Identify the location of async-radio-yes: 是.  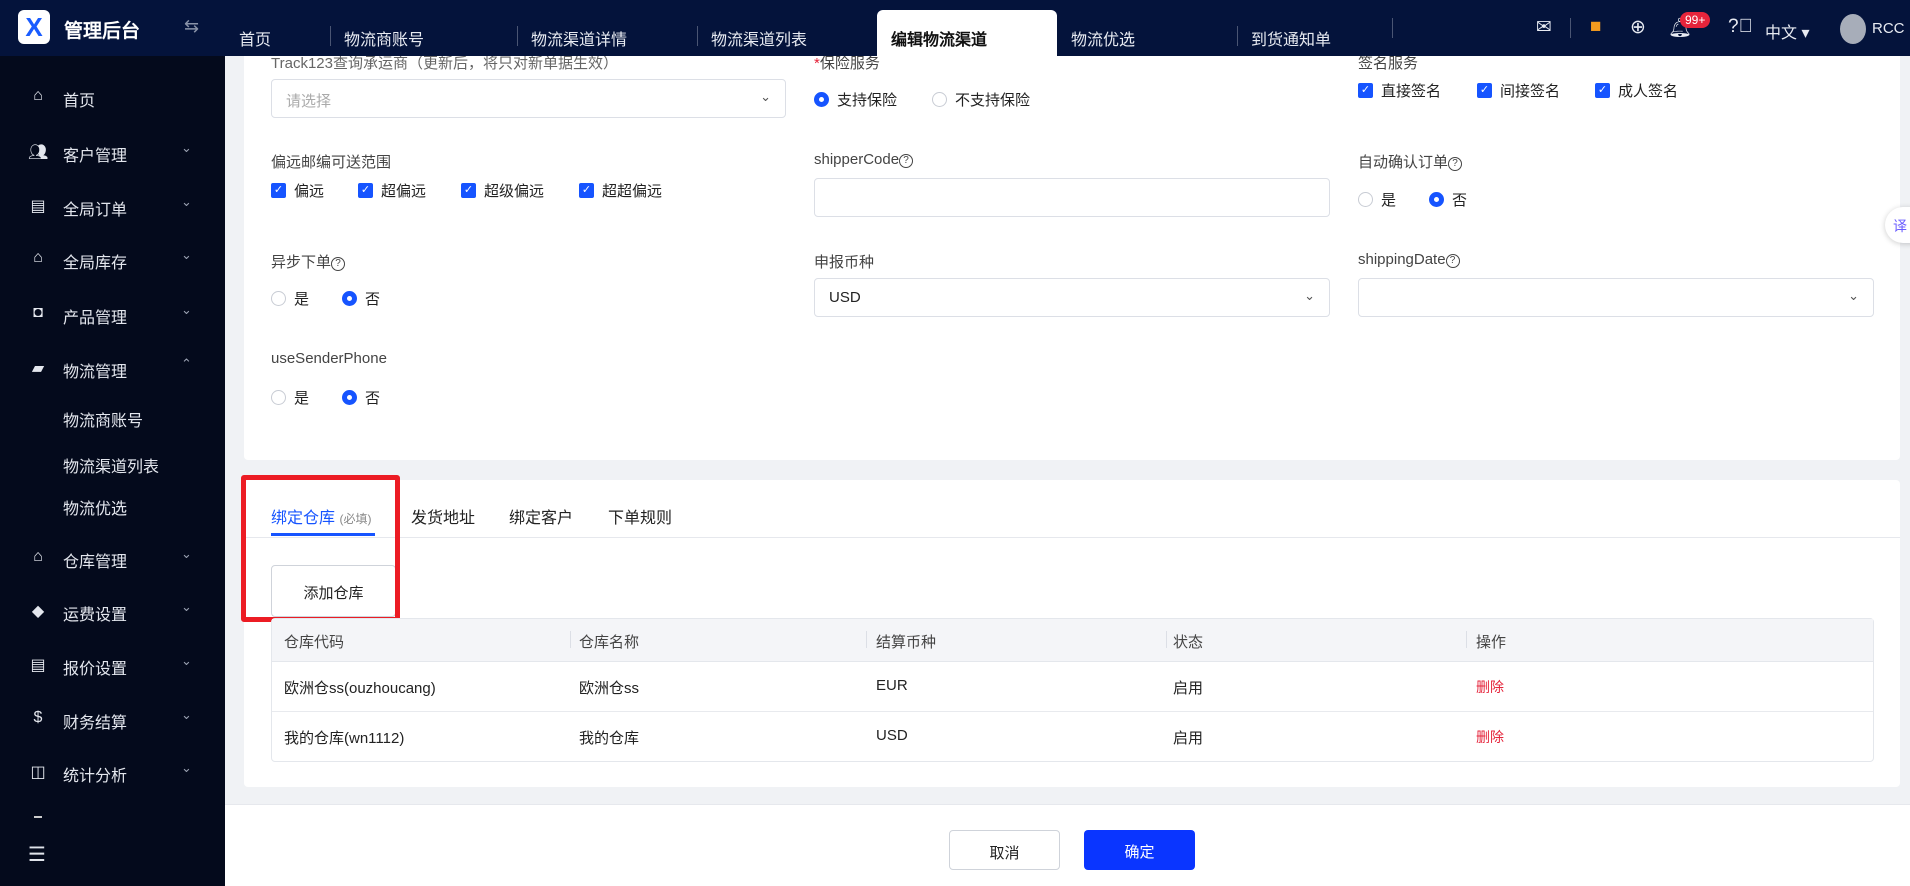
(290, 298).